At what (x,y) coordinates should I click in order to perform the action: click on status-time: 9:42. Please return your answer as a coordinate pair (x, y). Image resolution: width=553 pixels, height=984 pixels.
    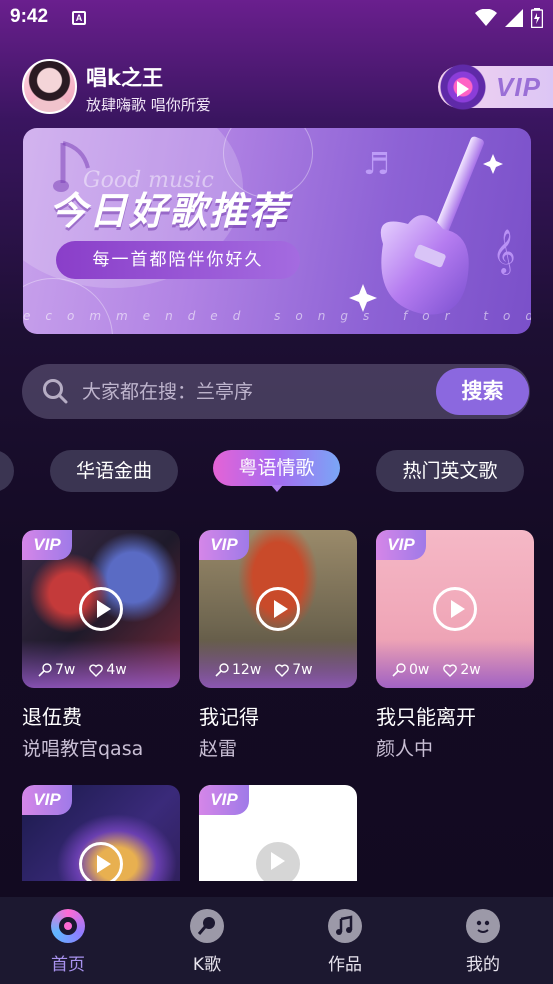
    Looking at the image, I should click on (29, 16).